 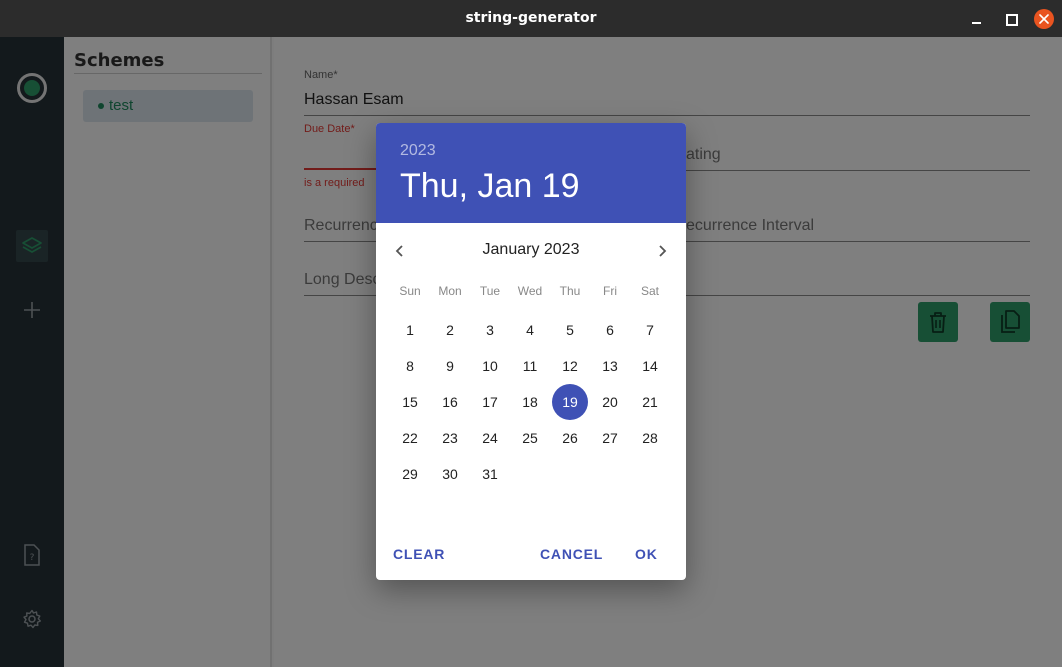 I want to click on ok-button: OK, so click(x=646, y=554).